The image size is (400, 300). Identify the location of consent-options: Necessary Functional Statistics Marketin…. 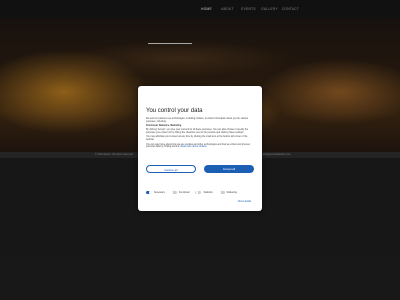
(202, 192).